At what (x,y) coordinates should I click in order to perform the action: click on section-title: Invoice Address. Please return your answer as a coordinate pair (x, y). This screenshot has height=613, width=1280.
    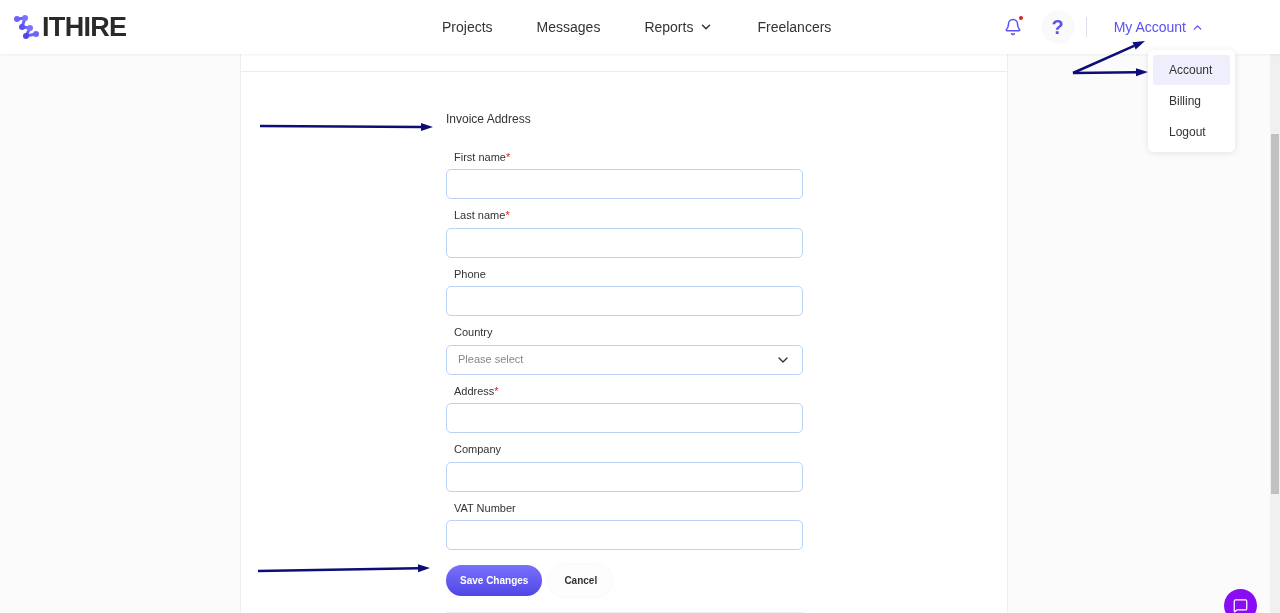
    Looking at the image, I should click on (489, 119).